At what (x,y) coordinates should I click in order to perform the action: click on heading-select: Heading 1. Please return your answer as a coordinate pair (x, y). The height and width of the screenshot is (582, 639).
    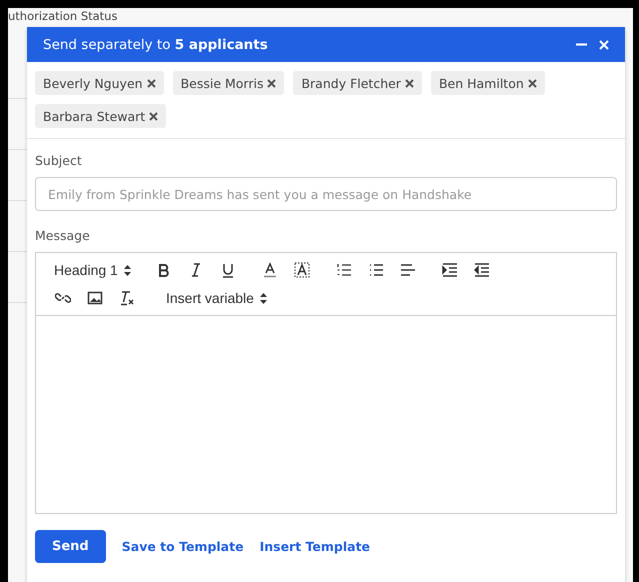
    Looking at the image, I should click on (92, 270).